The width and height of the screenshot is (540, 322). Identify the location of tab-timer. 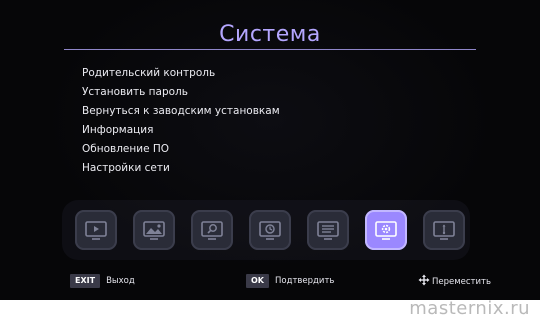
(270, 230).